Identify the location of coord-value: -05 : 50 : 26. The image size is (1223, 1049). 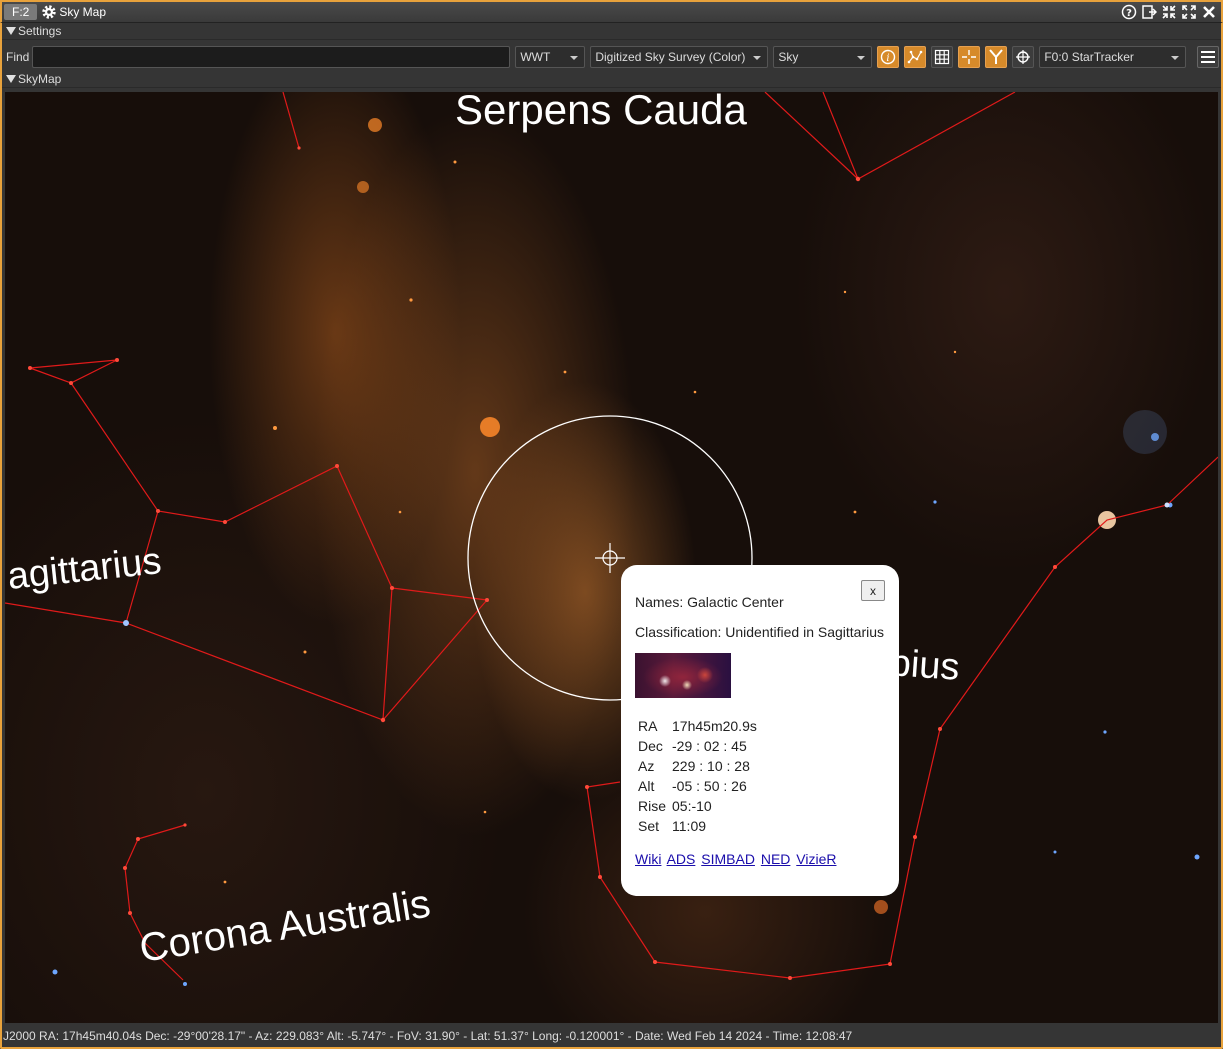
(709, 786).